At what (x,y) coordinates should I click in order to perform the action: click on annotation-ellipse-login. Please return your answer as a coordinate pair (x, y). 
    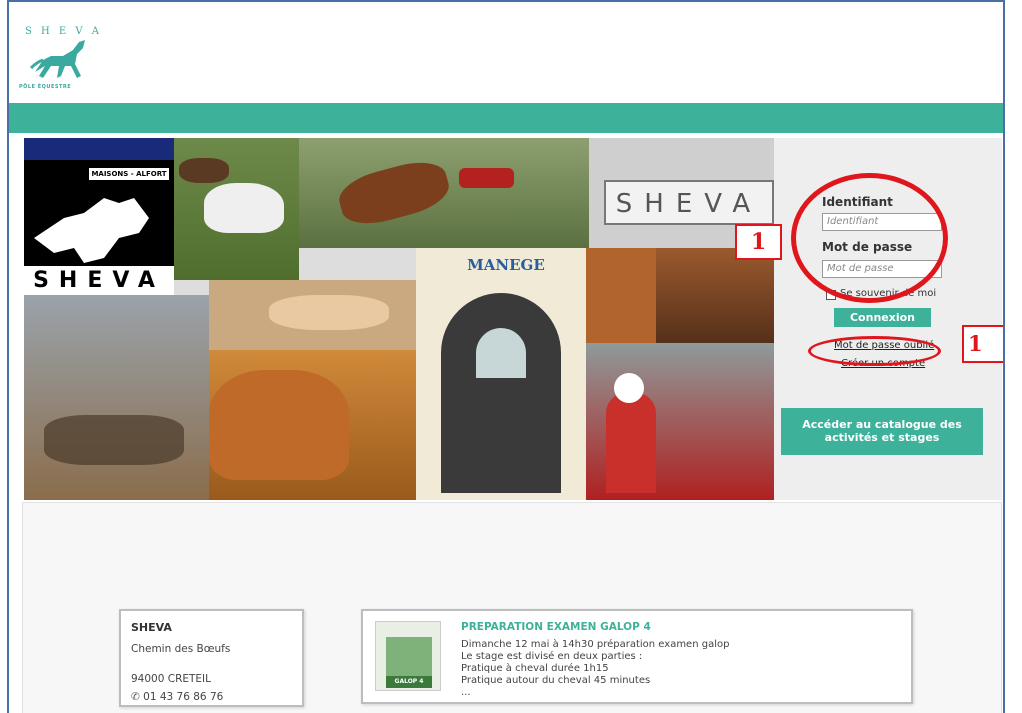
    Looking at the image, I should click on (869, 238).